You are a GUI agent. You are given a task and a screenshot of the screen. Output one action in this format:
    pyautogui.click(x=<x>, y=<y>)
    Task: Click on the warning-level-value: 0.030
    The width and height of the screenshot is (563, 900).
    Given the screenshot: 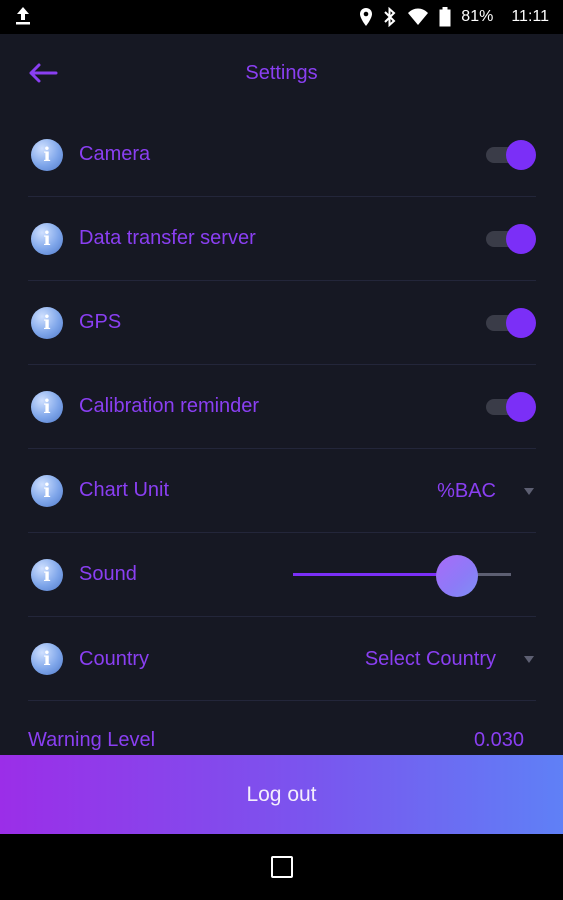 What is the action you would take?
    pyautogui.click(x=499, y=740)
    